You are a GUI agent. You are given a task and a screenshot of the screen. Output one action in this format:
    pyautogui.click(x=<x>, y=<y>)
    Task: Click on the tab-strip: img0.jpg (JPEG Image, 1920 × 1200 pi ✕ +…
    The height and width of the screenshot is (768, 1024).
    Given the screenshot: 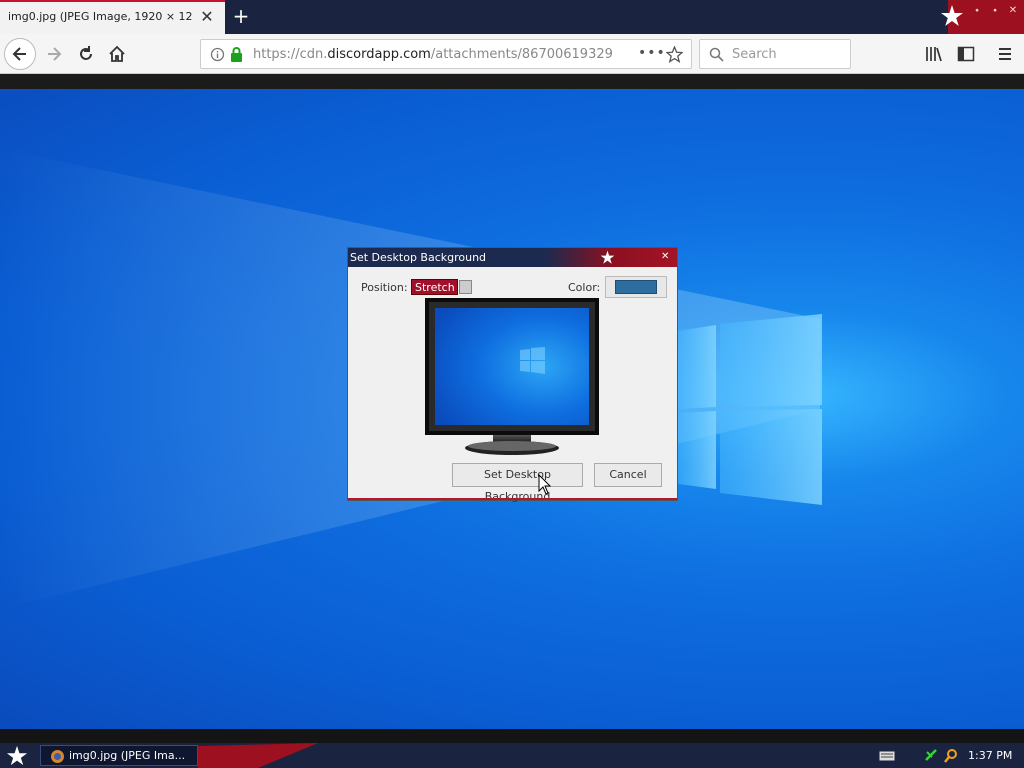 What is the action you would take?
    pyautogui.click(x=512, y=17)
    